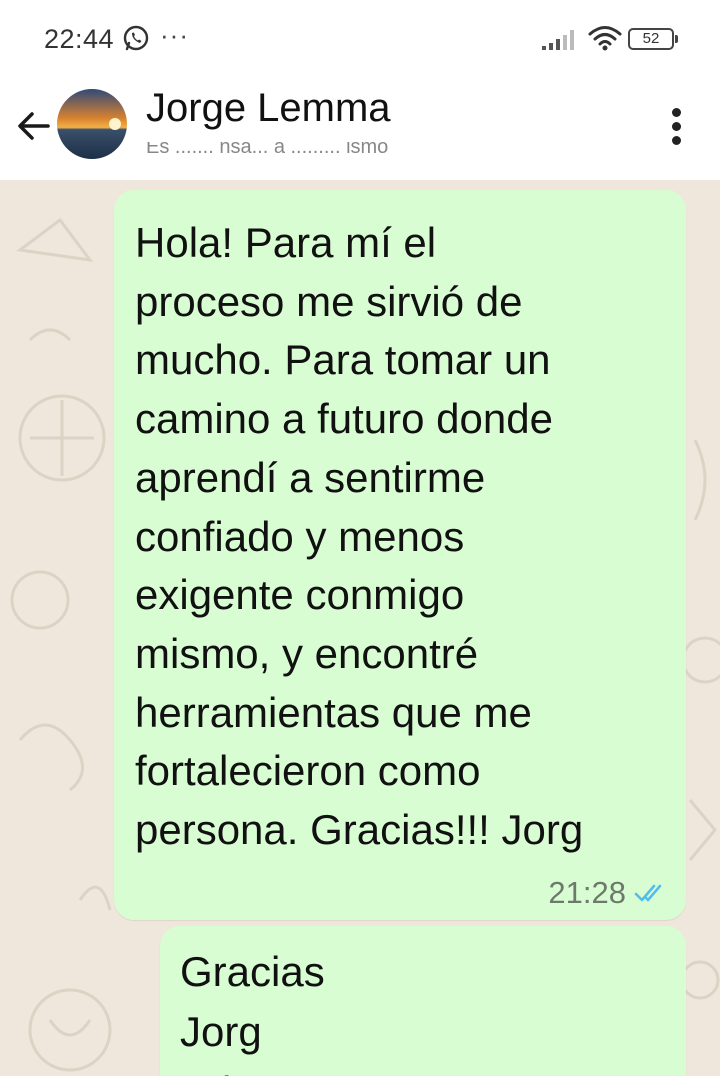 Image resolution: width=720 pixels, height=1076 pixels. Describe the element at coordinates (92, 124) in the screenshot. I see `avatar` at that location.